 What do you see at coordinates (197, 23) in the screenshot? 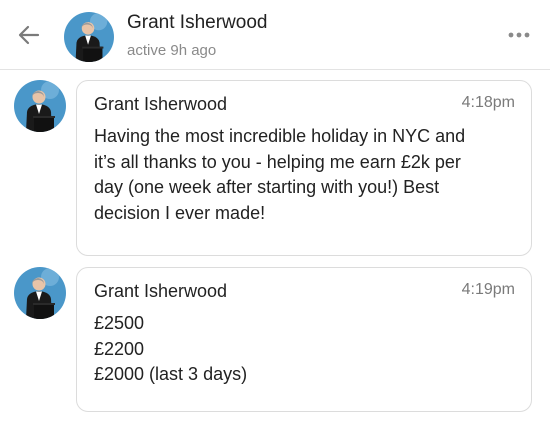
I see `contact-name: Grant Isherwood` at bounding box center [197, 23].